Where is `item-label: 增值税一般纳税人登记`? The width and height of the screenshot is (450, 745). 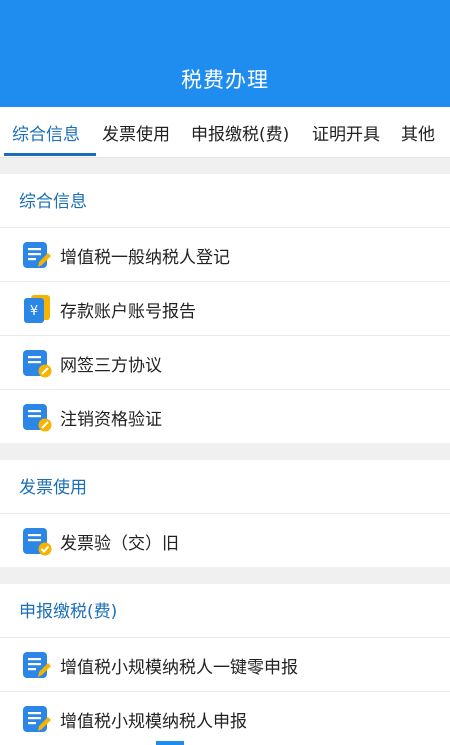
item-label: 增值税一般纳税人登记 is located at coordinates (145, 258).